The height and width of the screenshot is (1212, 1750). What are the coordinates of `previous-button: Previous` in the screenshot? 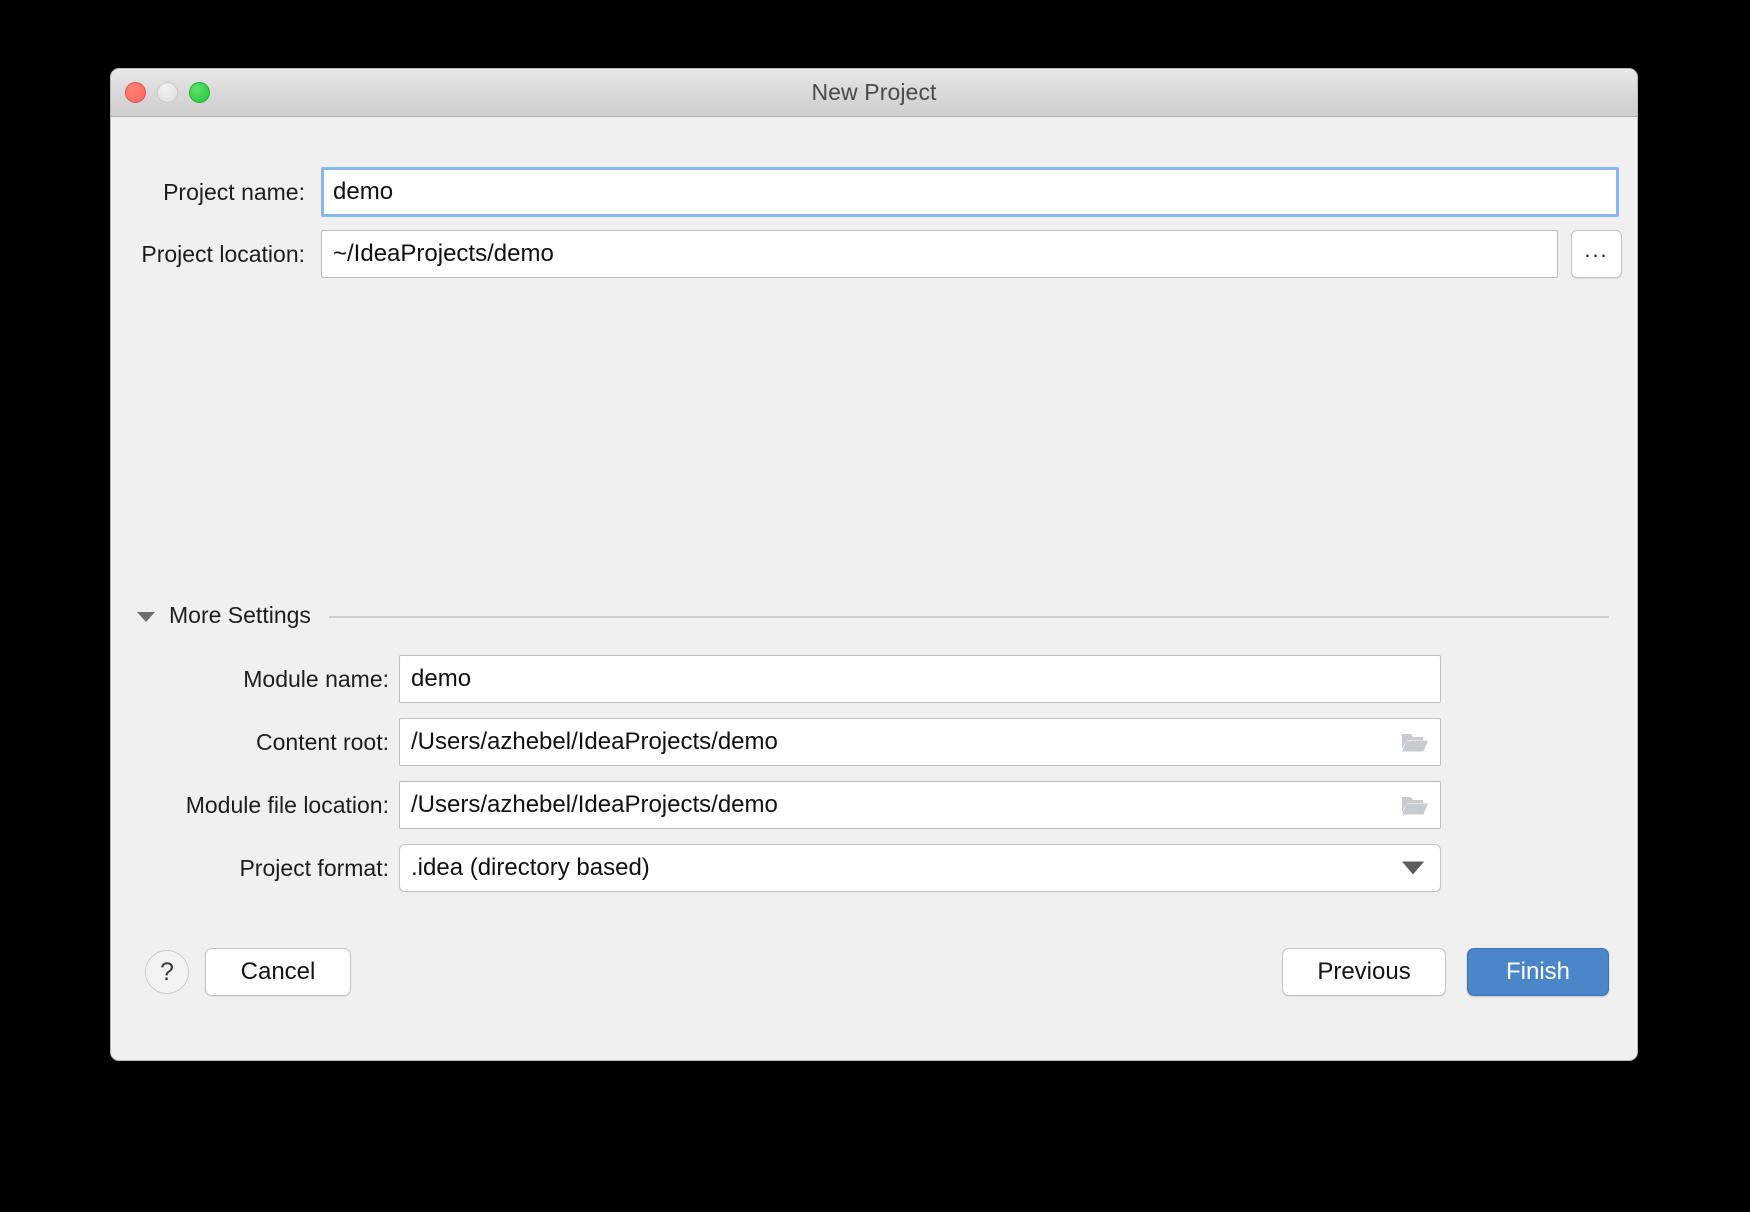 It's located at (1364, 972).